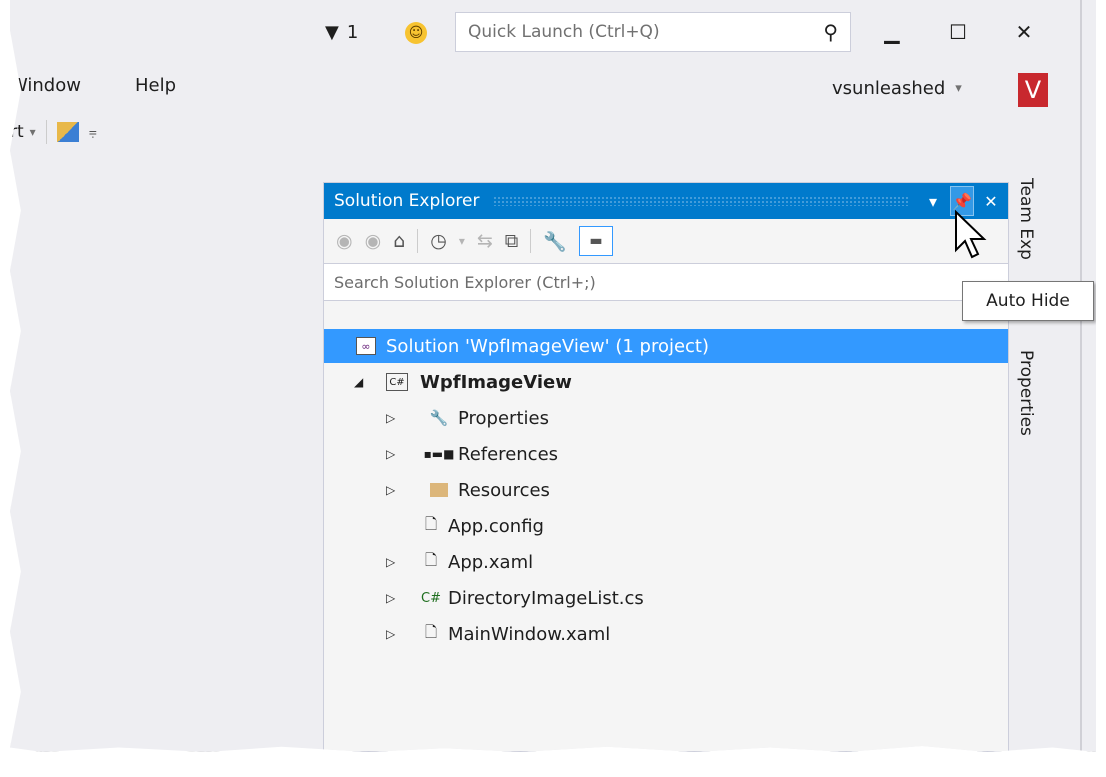 The height and width of the screenshot is (777, 1106). Describe the element at coordinates (485, 241) in the screenshot. I see `sync-icon: ⇆` at that location.